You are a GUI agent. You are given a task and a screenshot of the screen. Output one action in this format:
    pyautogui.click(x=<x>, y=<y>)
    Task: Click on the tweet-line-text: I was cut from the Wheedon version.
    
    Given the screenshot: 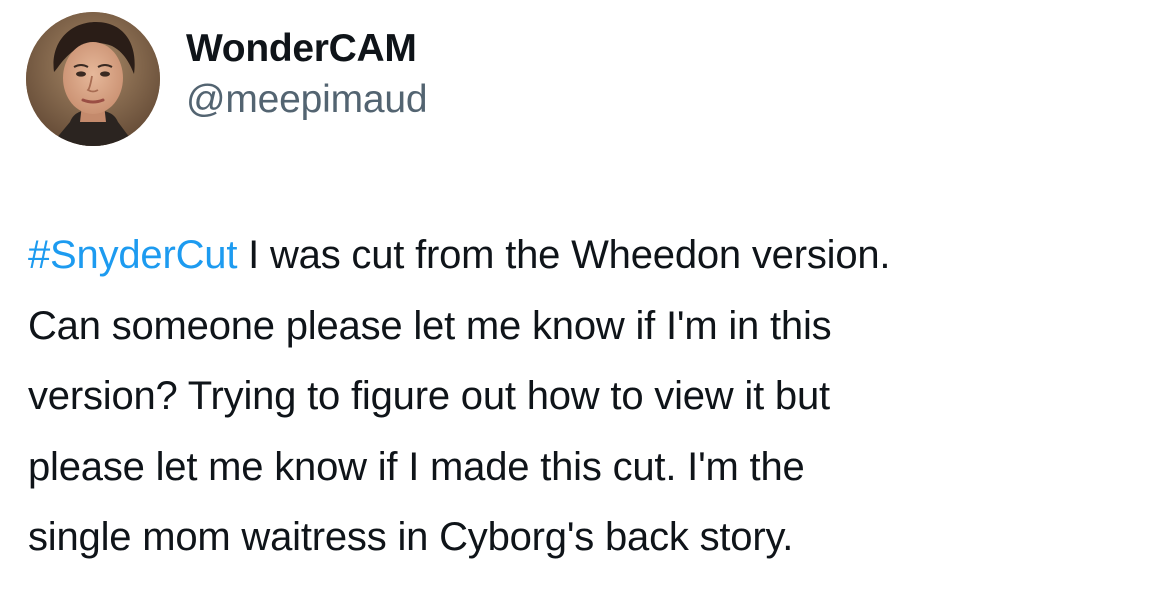 What is the action you would take?
    pyautogui.click(x=564, y=255)
    